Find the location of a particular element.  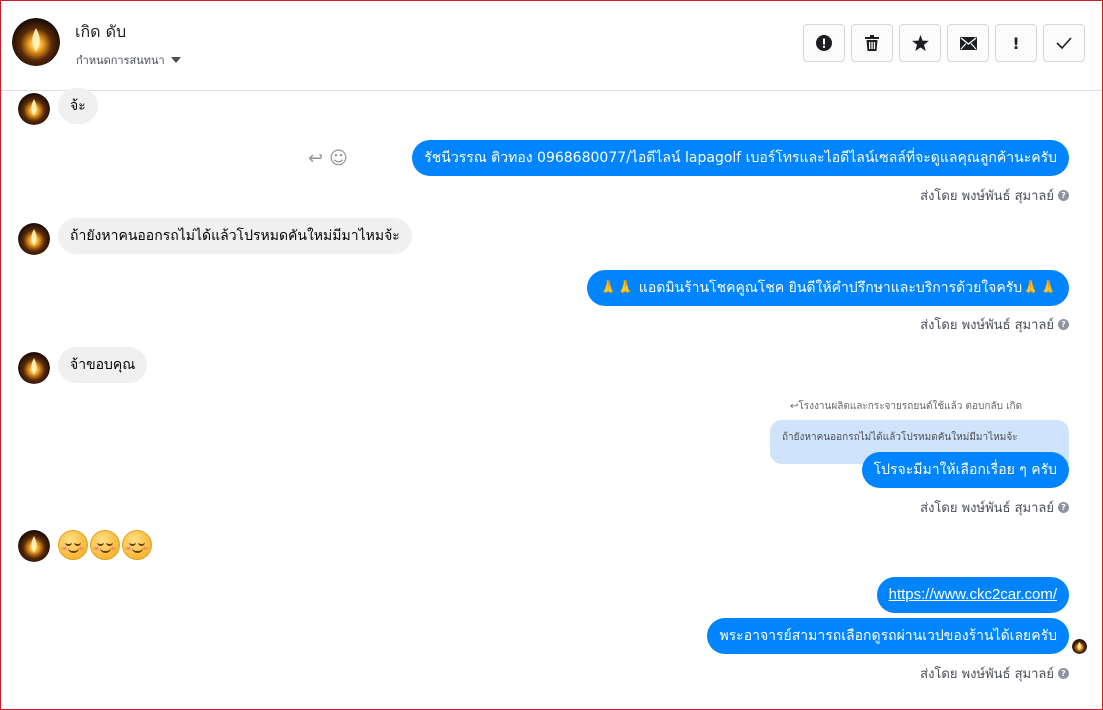

check-icon is located at coordinates (1064, 43).